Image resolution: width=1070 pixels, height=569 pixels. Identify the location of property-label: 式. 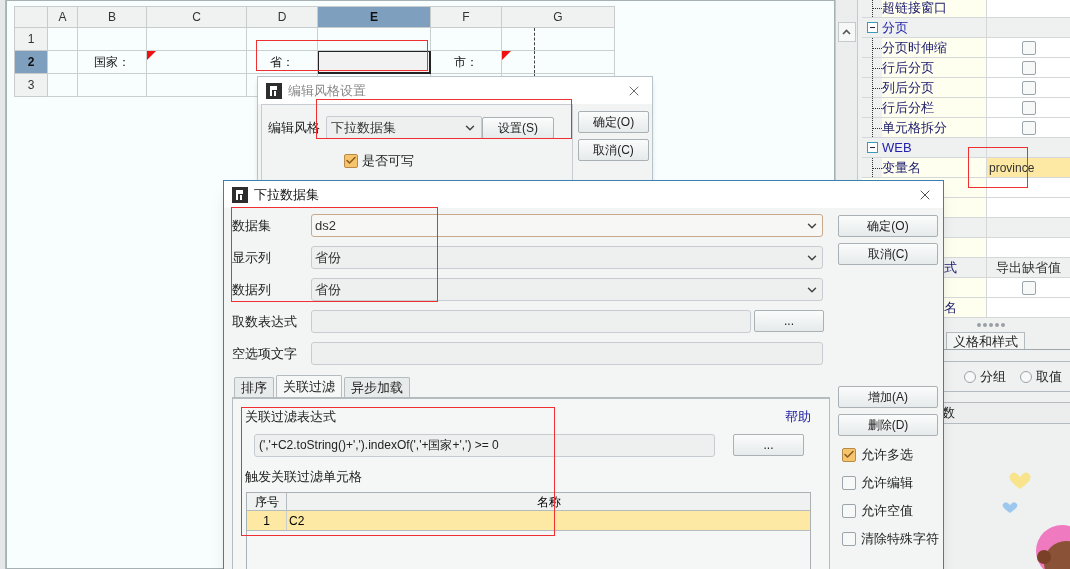
(950, 268).